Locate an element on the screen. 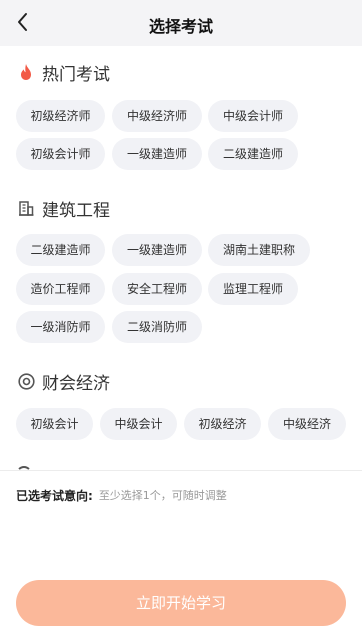 This screenshot has width=362, height=638. building-icon is located at coordinates (26, 208).